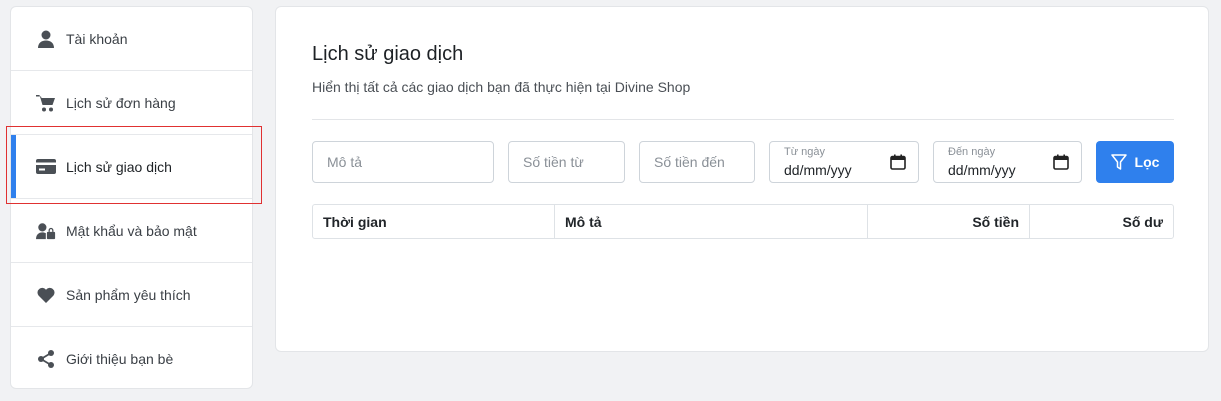  Describe the element at coordinates (388, 54) in the screenshot. I see `page-title: Lịch sử giao dịch` at that location.